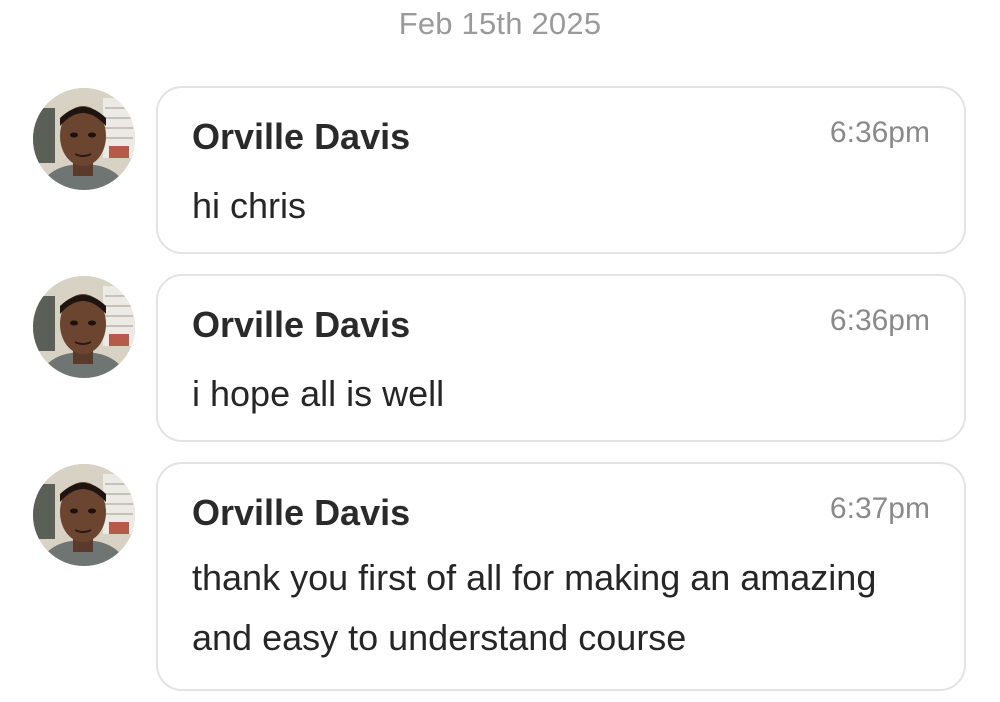 Image resolution: width=1000 pixels, height=702 pixels. What do you see at coordinates (879, 508) in the screenshot?
I see `message-time: 6:37pm` at bounding box center [879, 508].